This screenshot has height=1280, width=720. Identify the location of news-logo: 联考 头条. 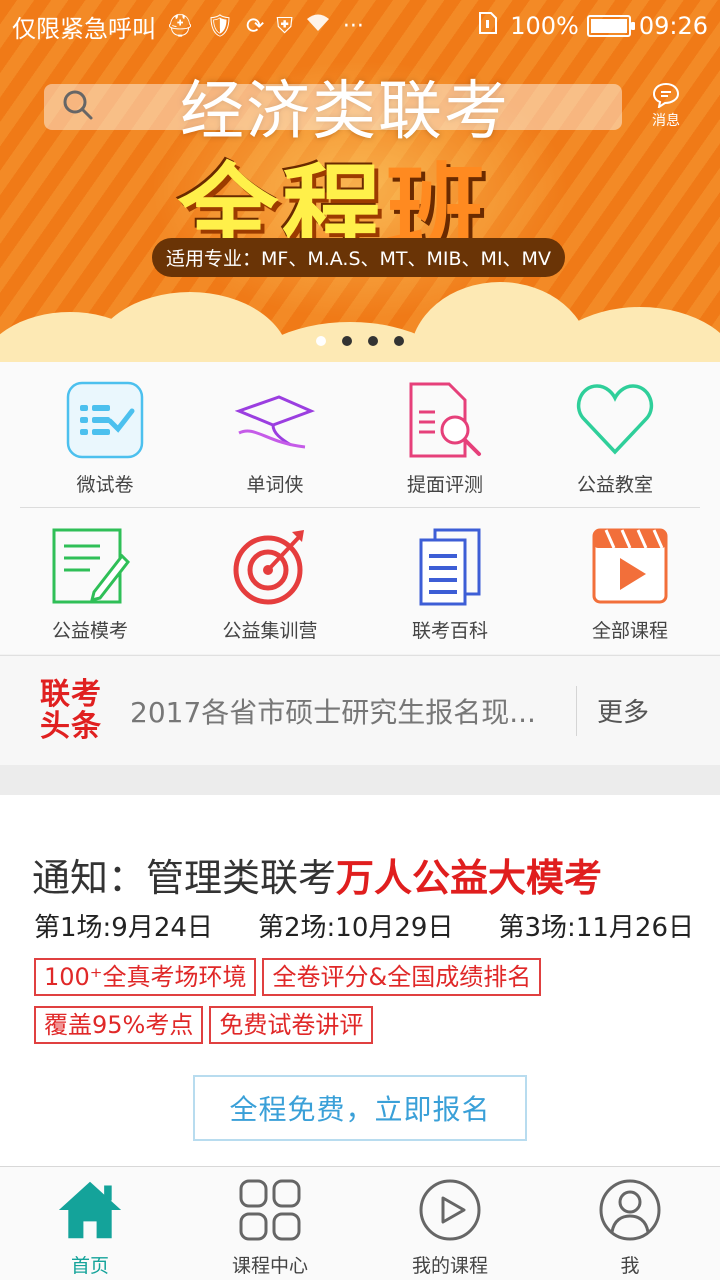
(76, 710).